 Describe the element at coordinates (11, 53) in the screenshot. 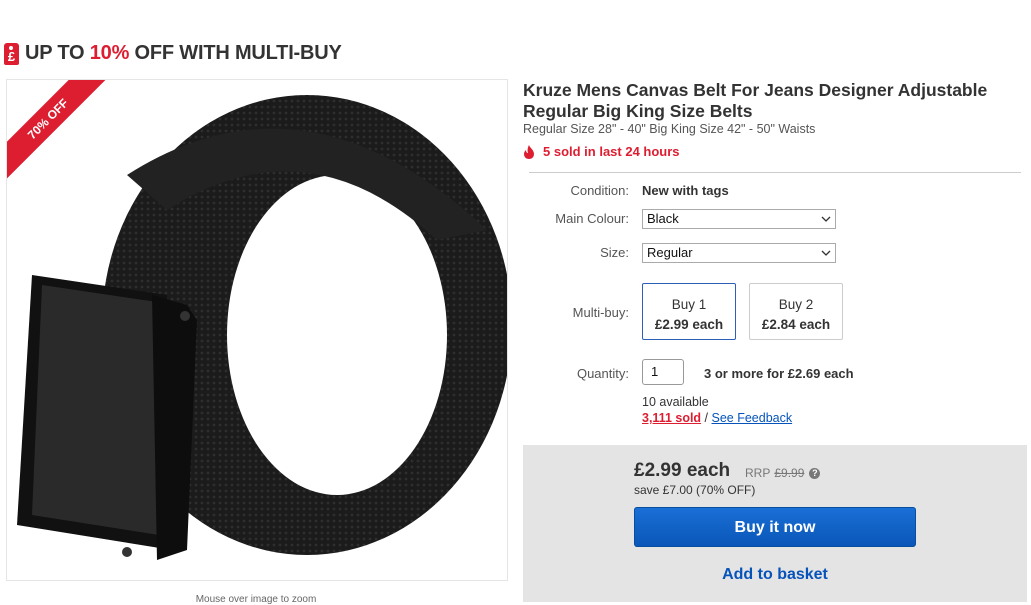

I see `price-tag-icon: £` at that location.